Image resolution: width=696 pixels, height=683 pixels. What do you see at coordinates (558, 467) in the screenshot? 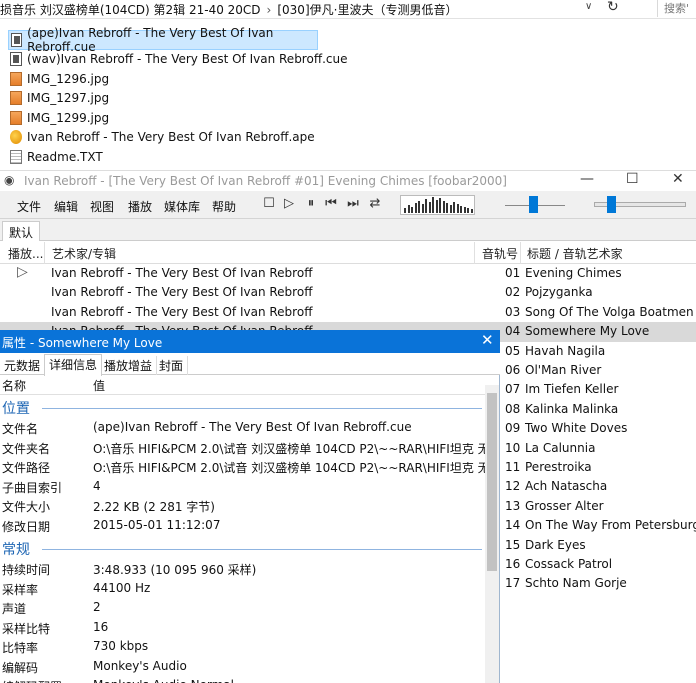
I see `track-title: Perestroika` at bounding box center [558, 467].